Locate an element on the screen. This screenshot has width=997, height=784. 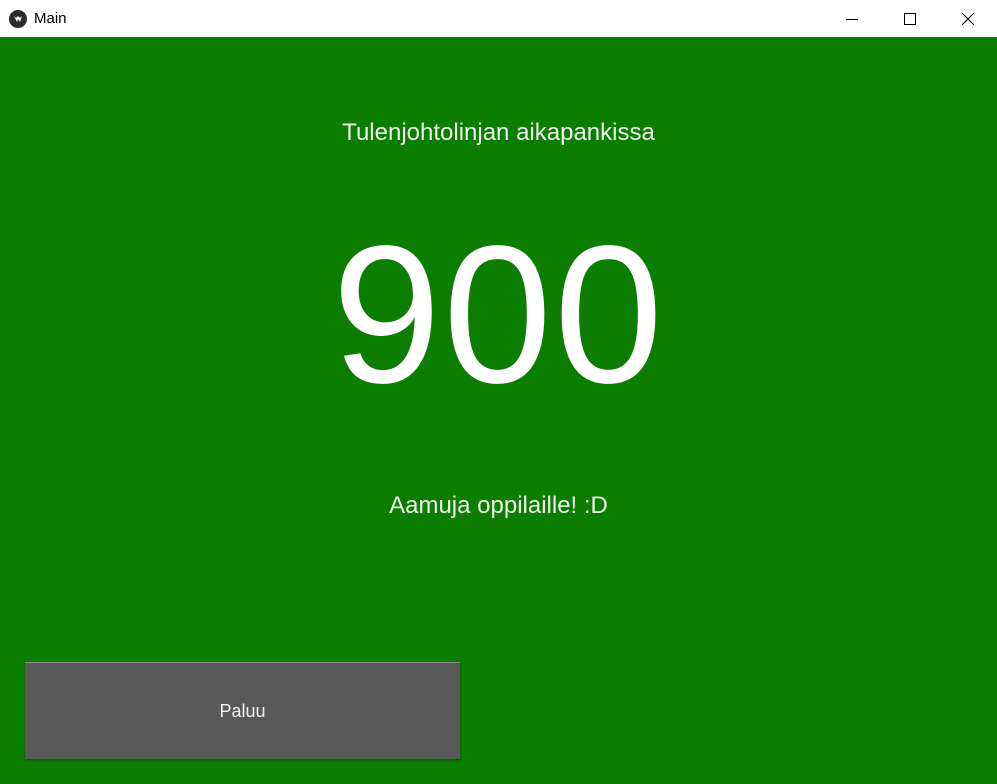
close-button is located at coordinates (968, 18).